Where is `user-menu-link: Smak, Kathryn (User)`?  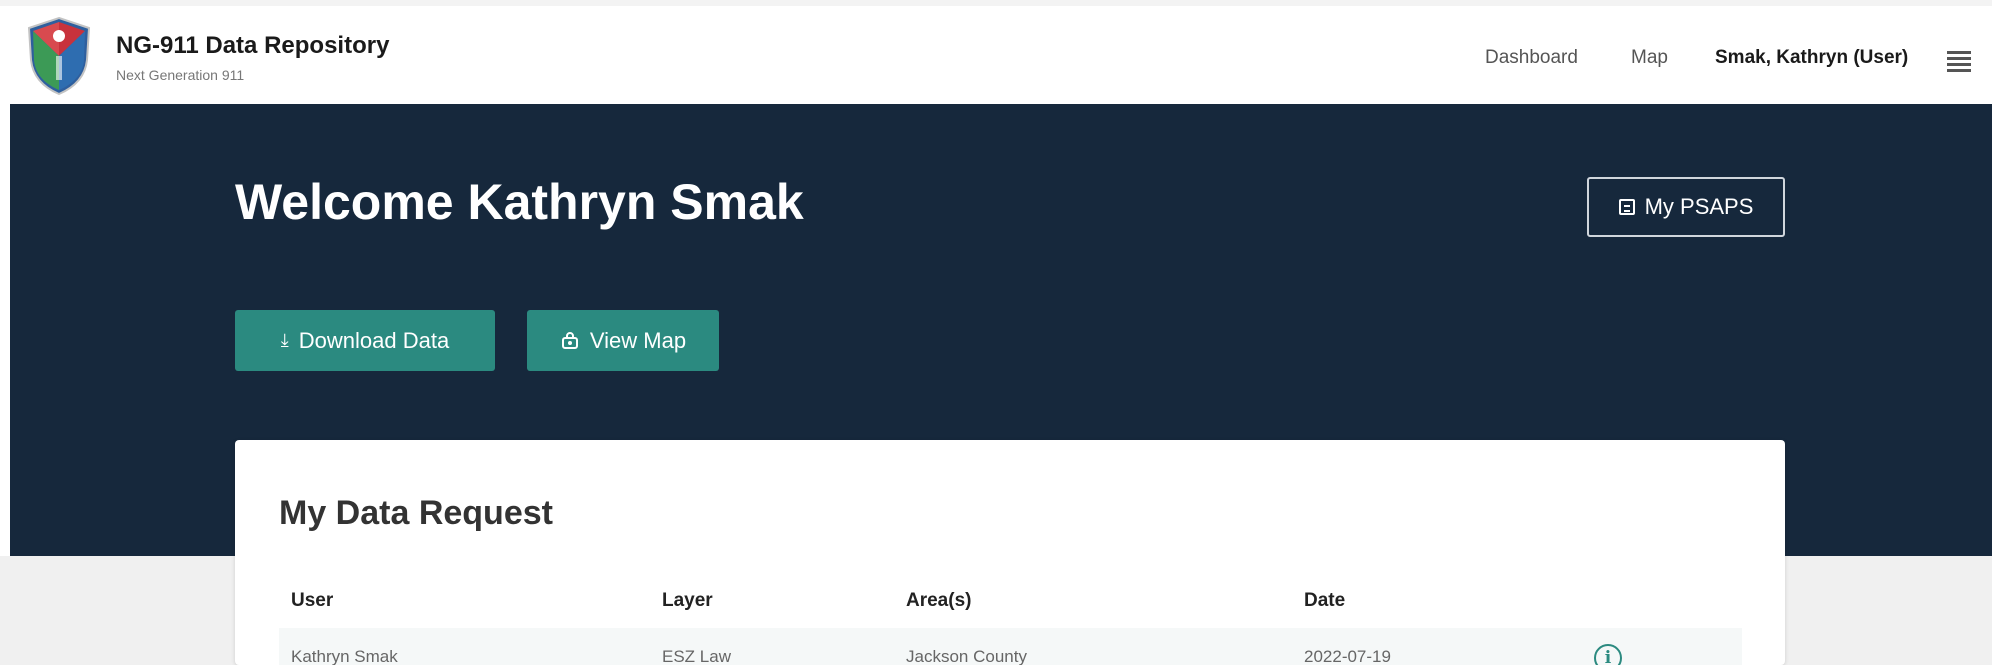
user-menu-link: Smak, Kathryn (User) is located at coordinates (1811, 58).